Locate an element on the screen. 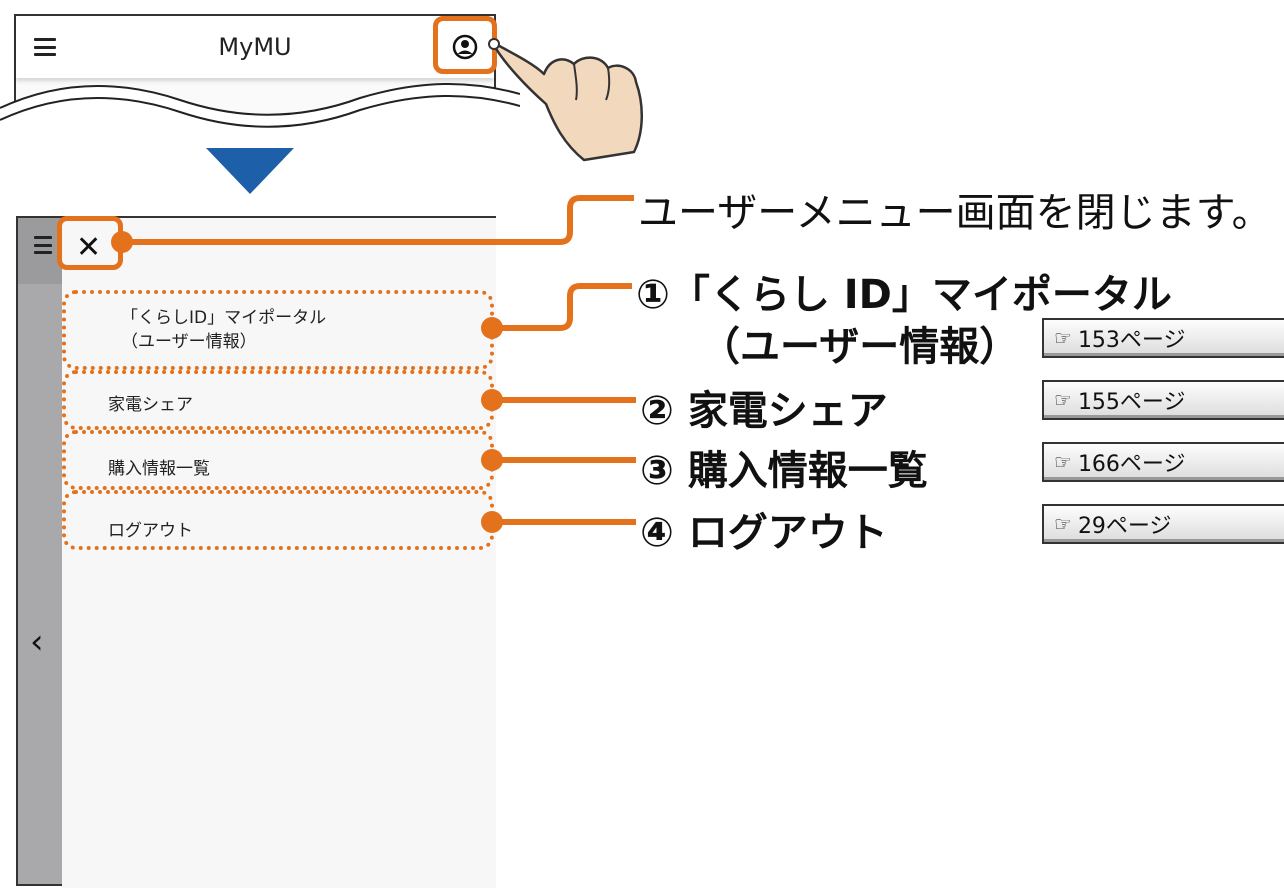 The height and width of the screenshot is (888, 1284). callout-1-title: ①「くらし ID」マイポータル is located at coordinates (904, 291).